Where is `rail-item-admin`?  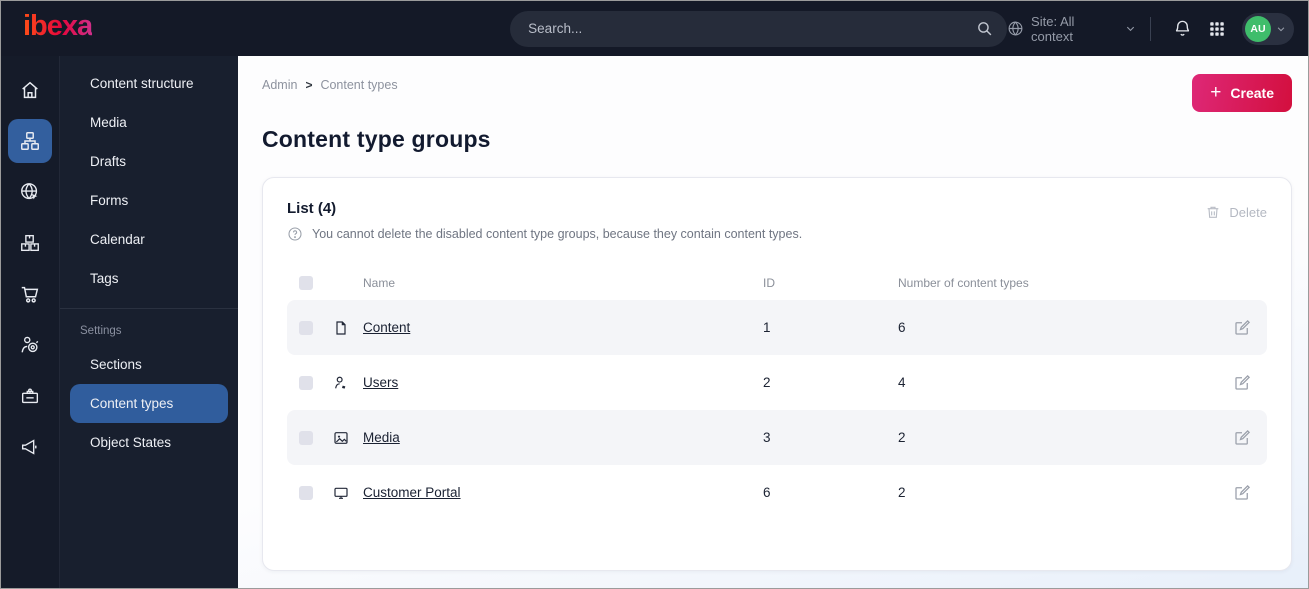
rail-item-admin is located at coordinates (30, 396).